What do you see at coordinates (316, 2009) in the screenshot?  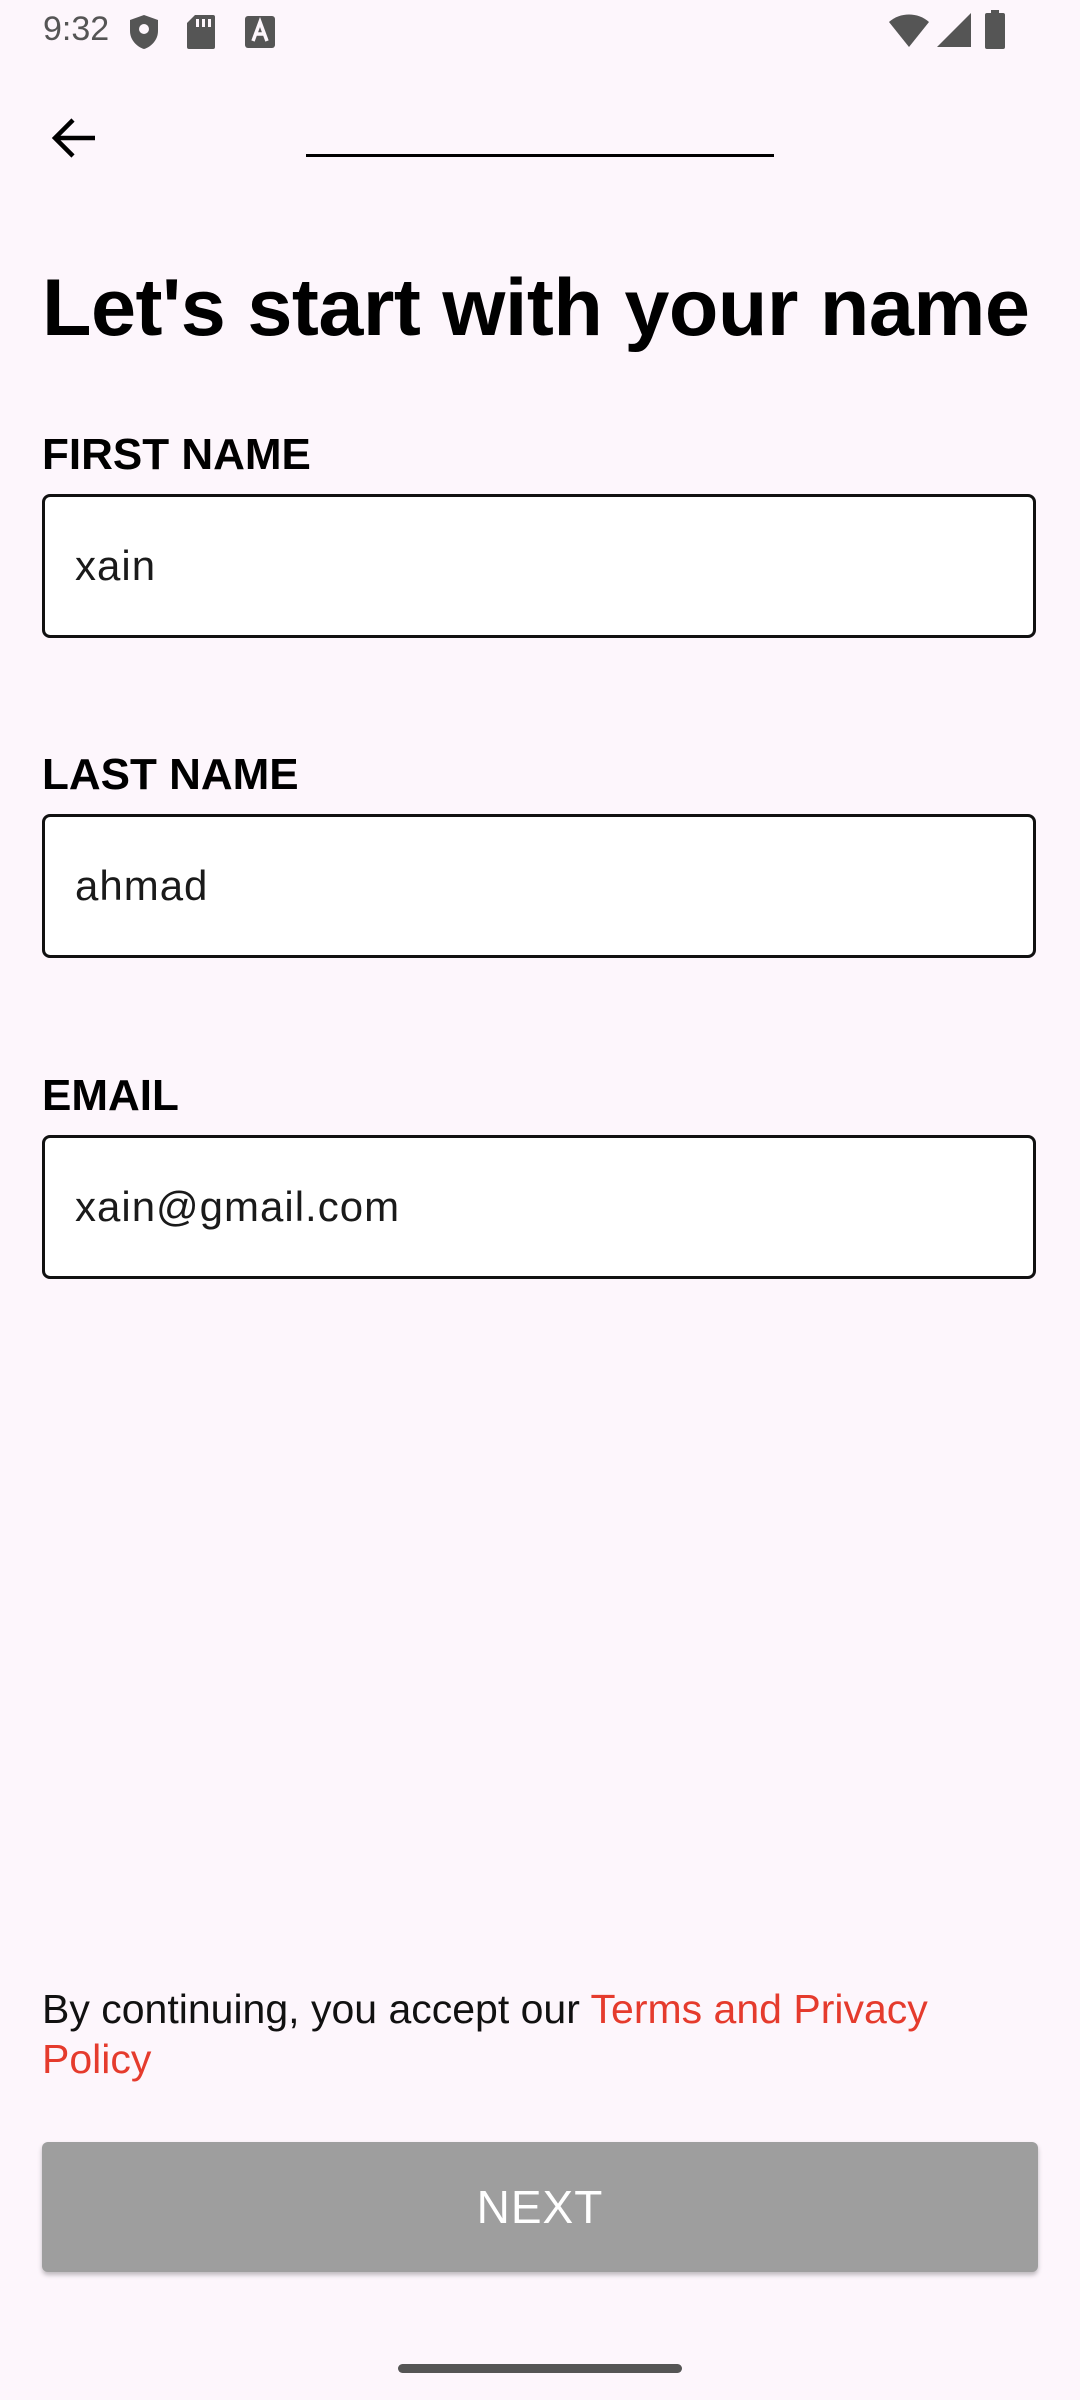 I see `terms-prefix: By continuing, you accept our` at bounding box center [316, 2009].